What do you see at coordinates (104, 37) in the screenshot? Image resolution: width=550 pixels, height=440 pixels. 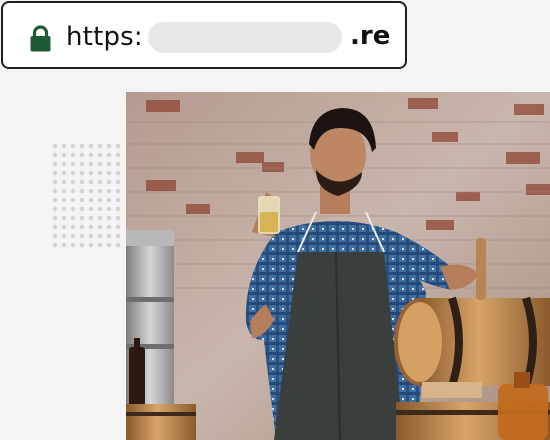 I see `url-scheme: https:` at bounding box center [104, 37].